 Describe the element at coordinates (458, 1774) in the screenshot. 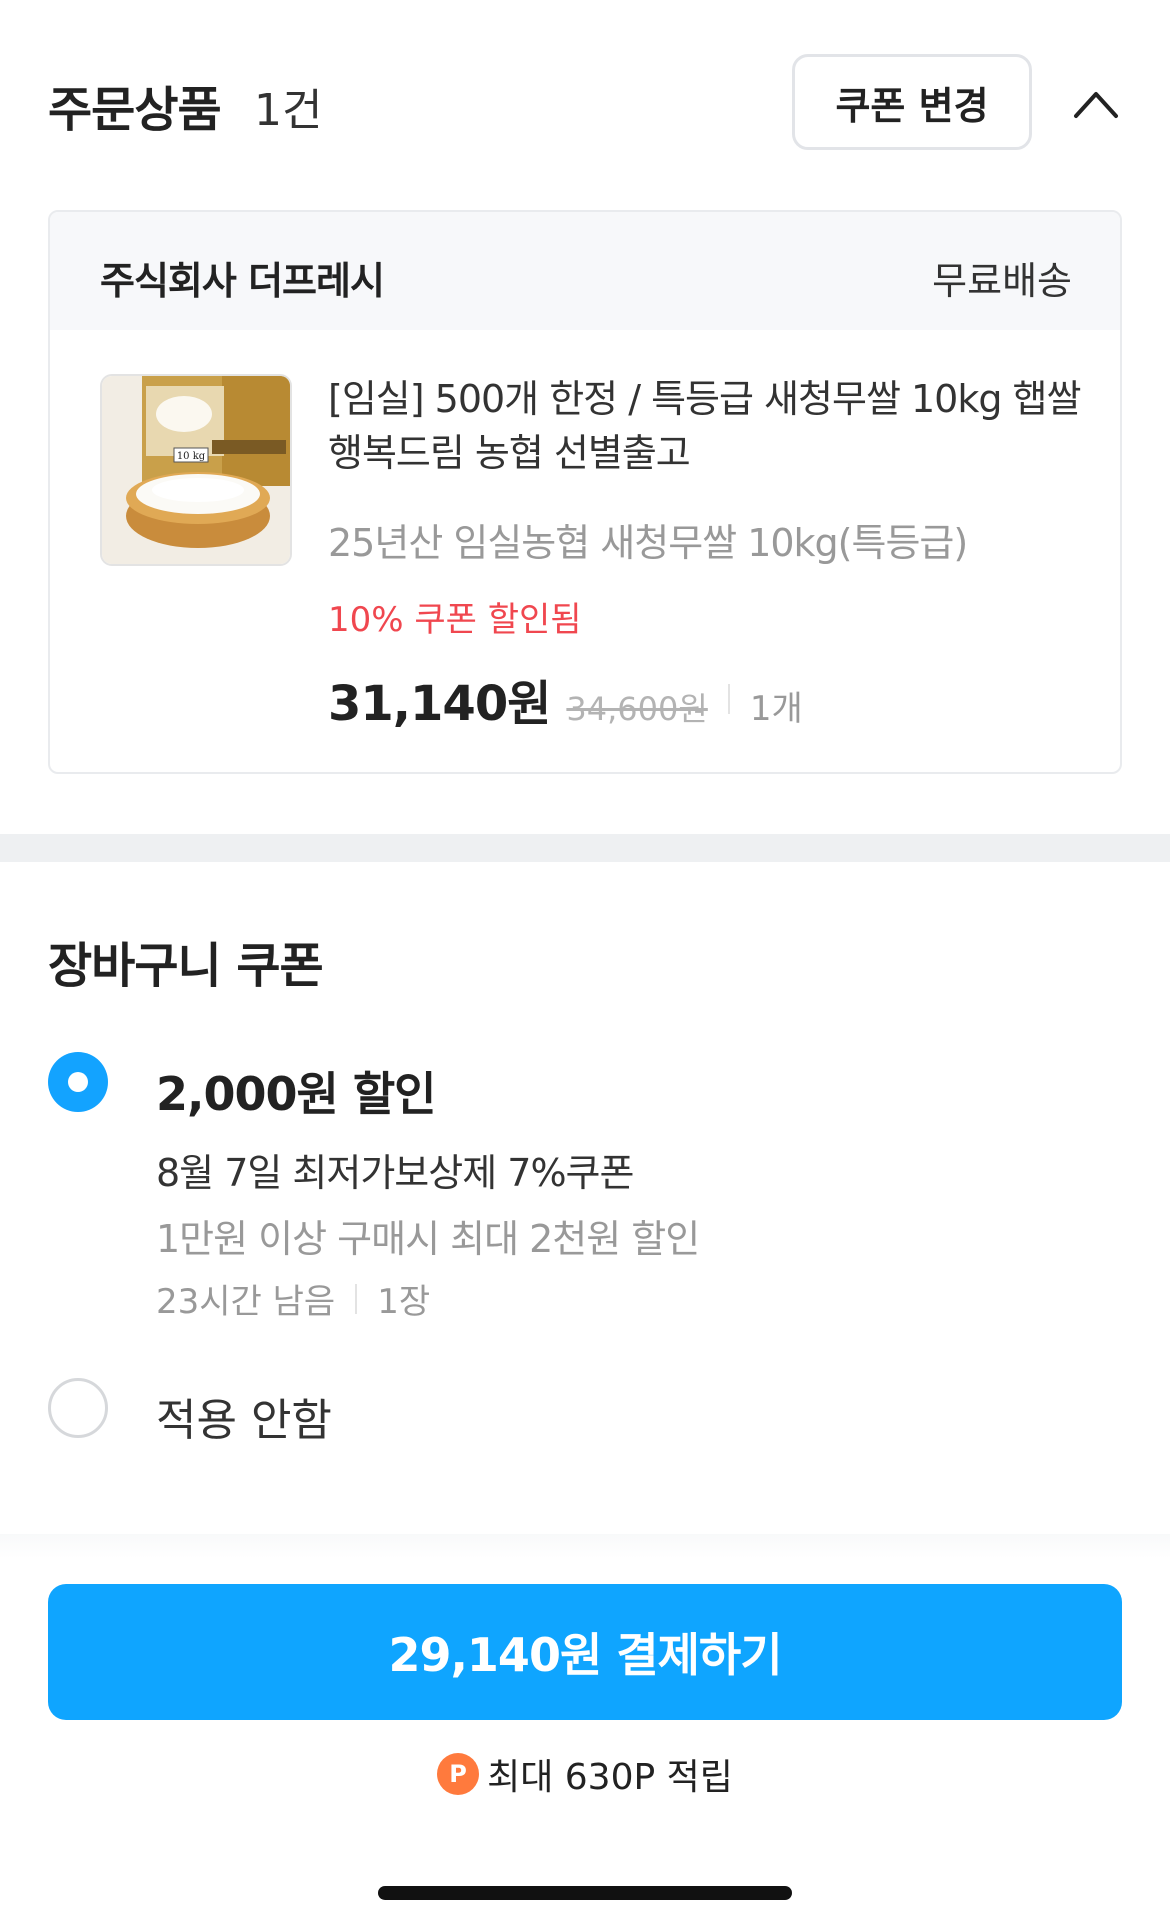

I see `points-icon: P` at that location.